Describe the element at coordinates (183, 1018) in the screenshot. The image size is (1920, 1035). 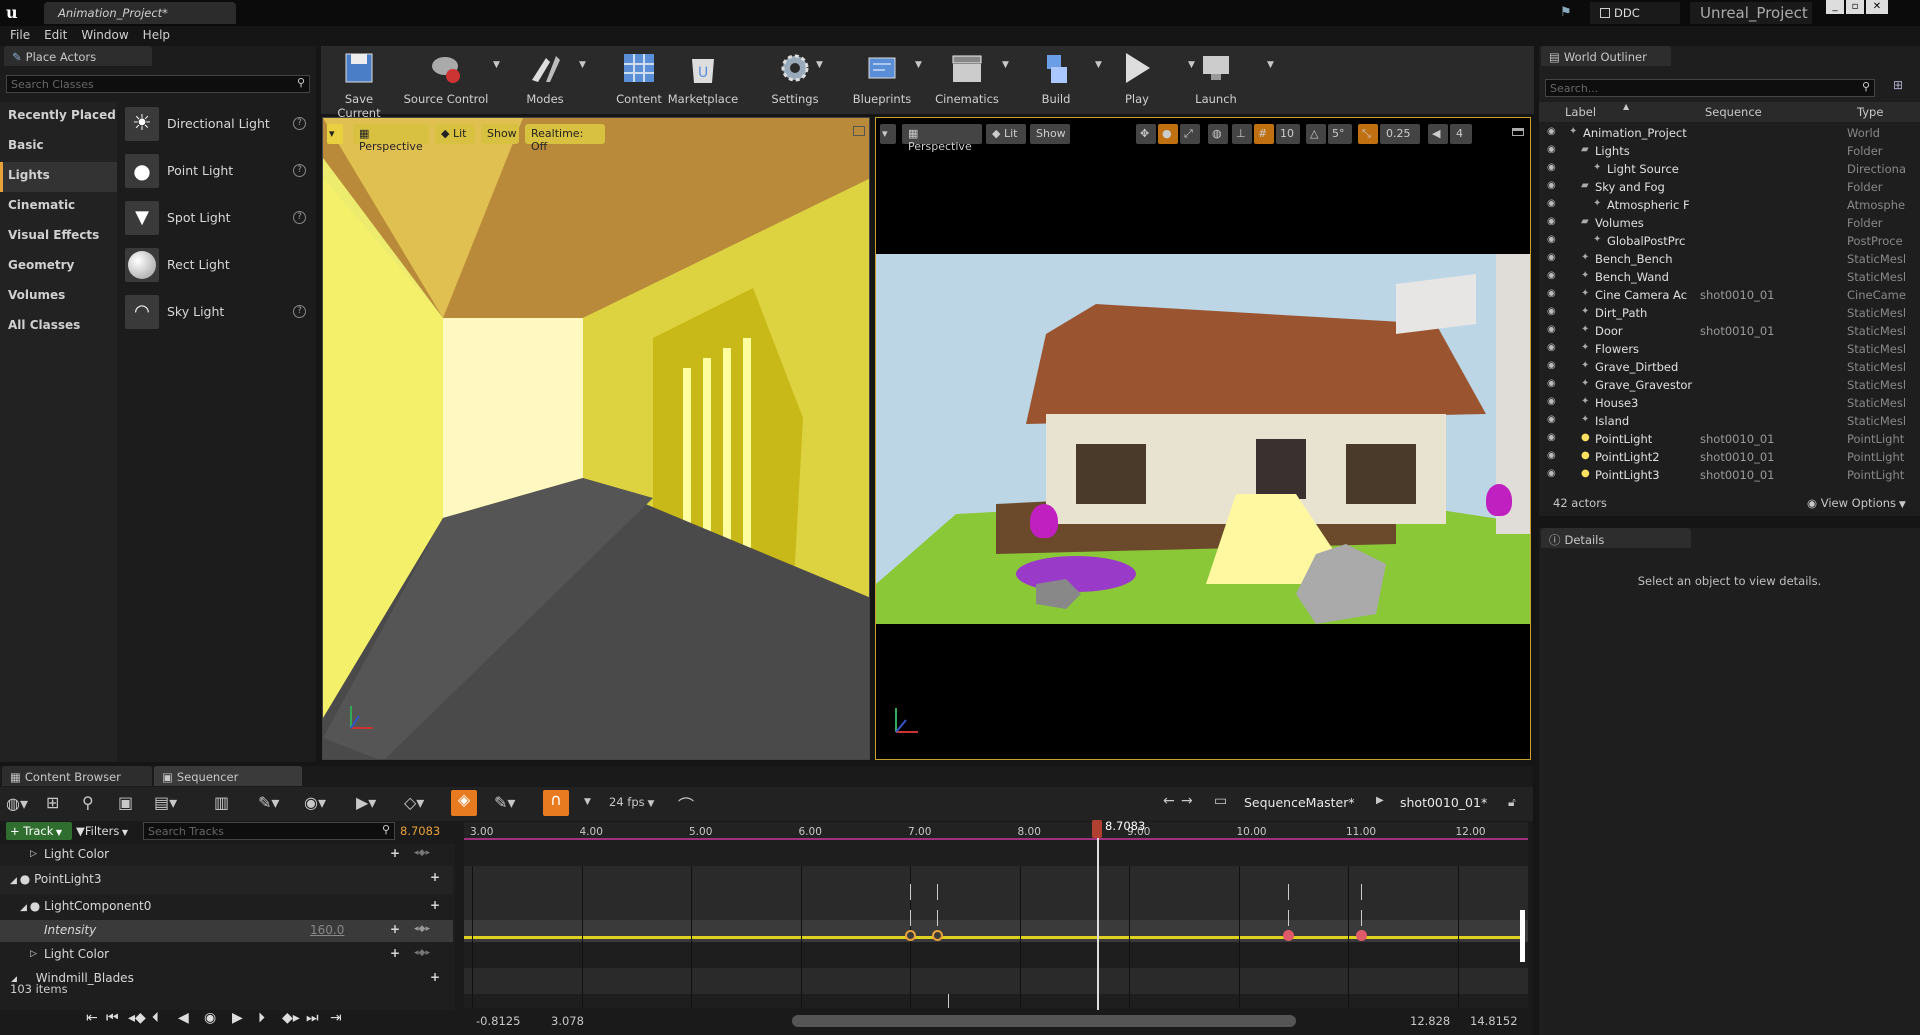
I see `play-reverse-icon: ◀` at that location.